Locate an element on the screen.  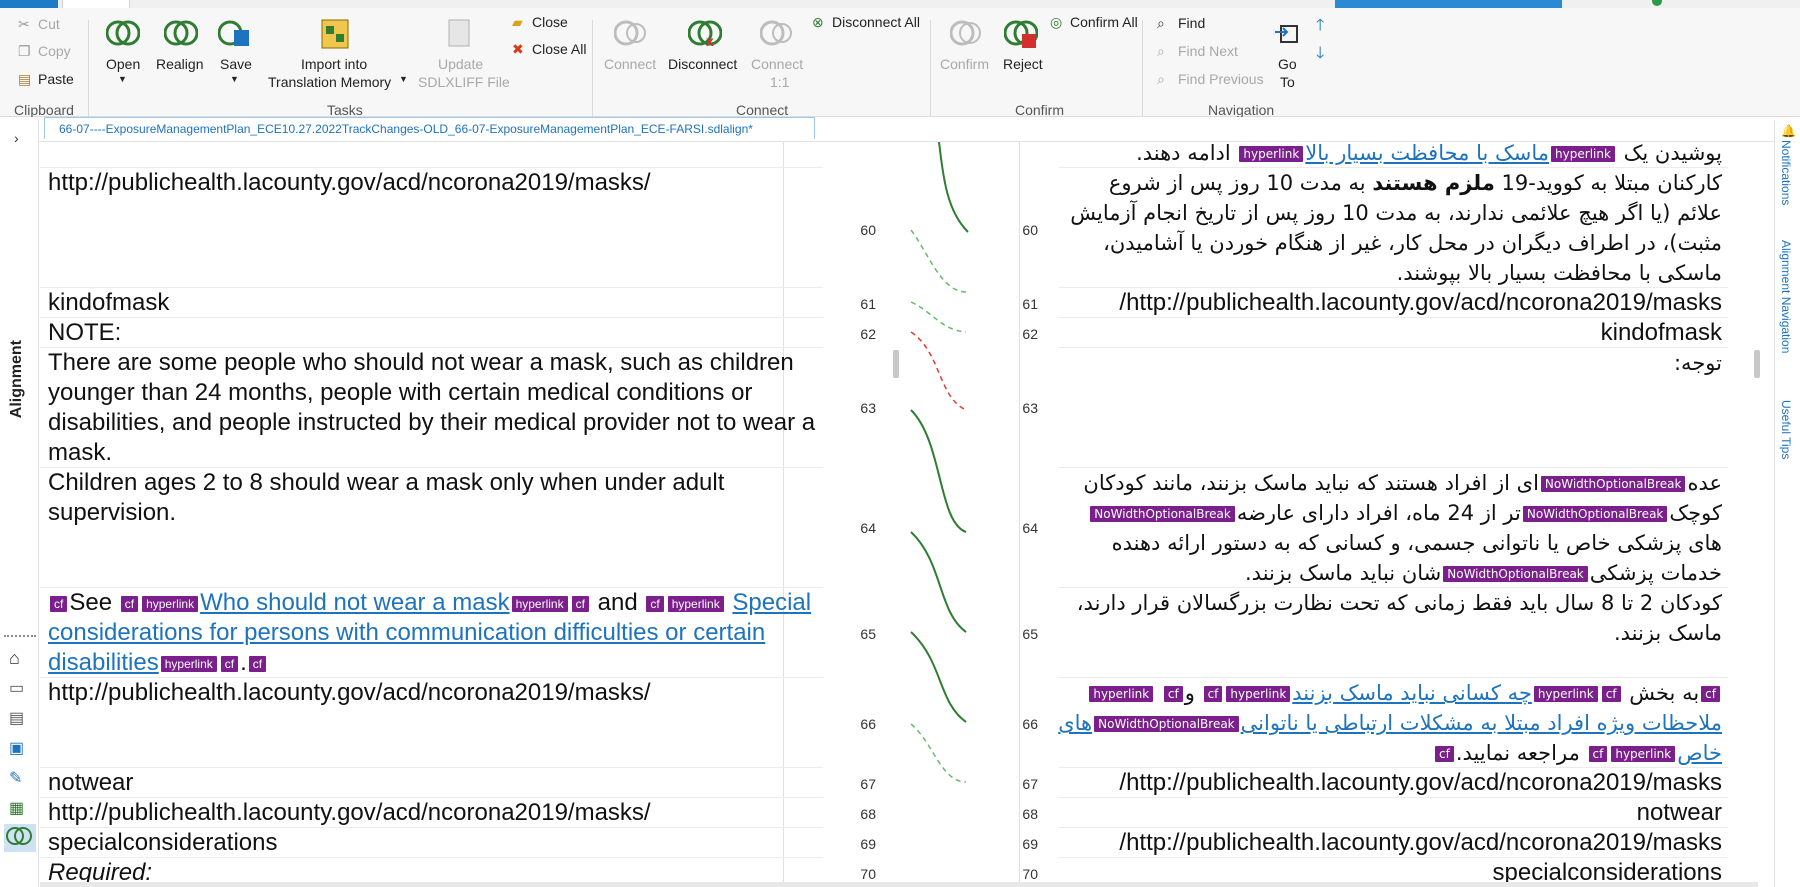
connect-button: Connect is located at coordinates (630, 64).